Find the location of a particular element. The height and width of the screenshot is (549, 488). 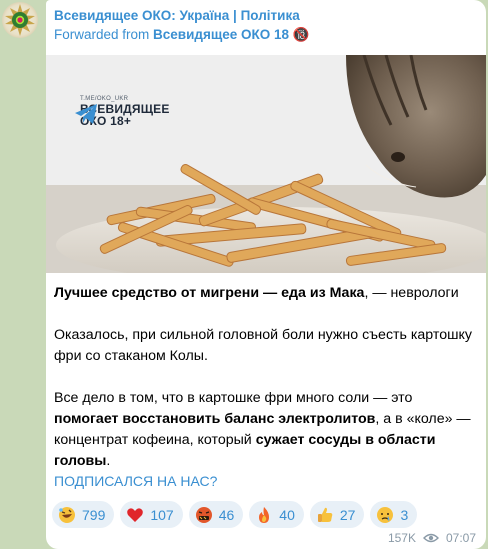

heart-emoji-icon is located at coordinates (135, 514).